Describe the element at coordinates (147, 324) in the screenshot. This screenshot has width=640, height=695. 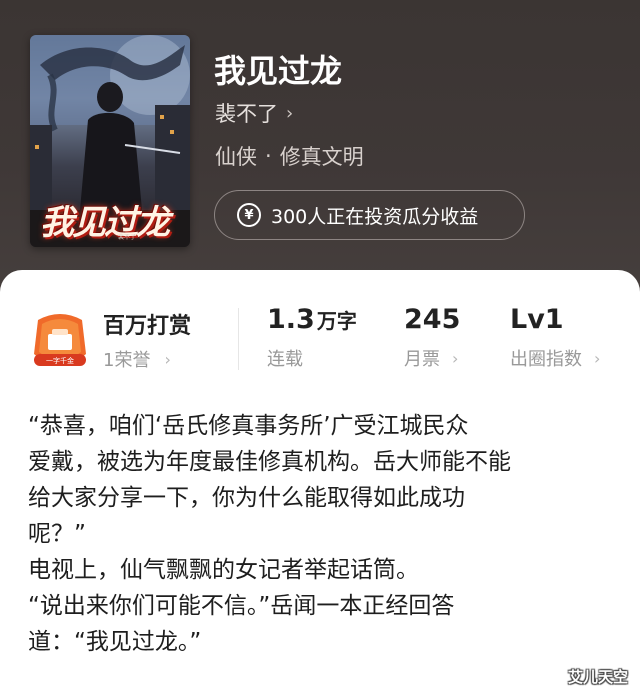
I see `reward-title: 百万打赏` at that location.